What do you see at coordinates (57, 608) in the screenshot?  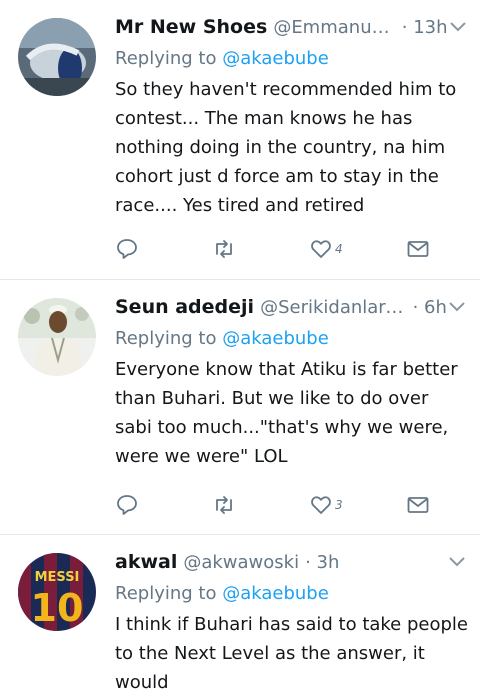 I see `avatar-jersey-number: 10` at bounding box center [57, 608].